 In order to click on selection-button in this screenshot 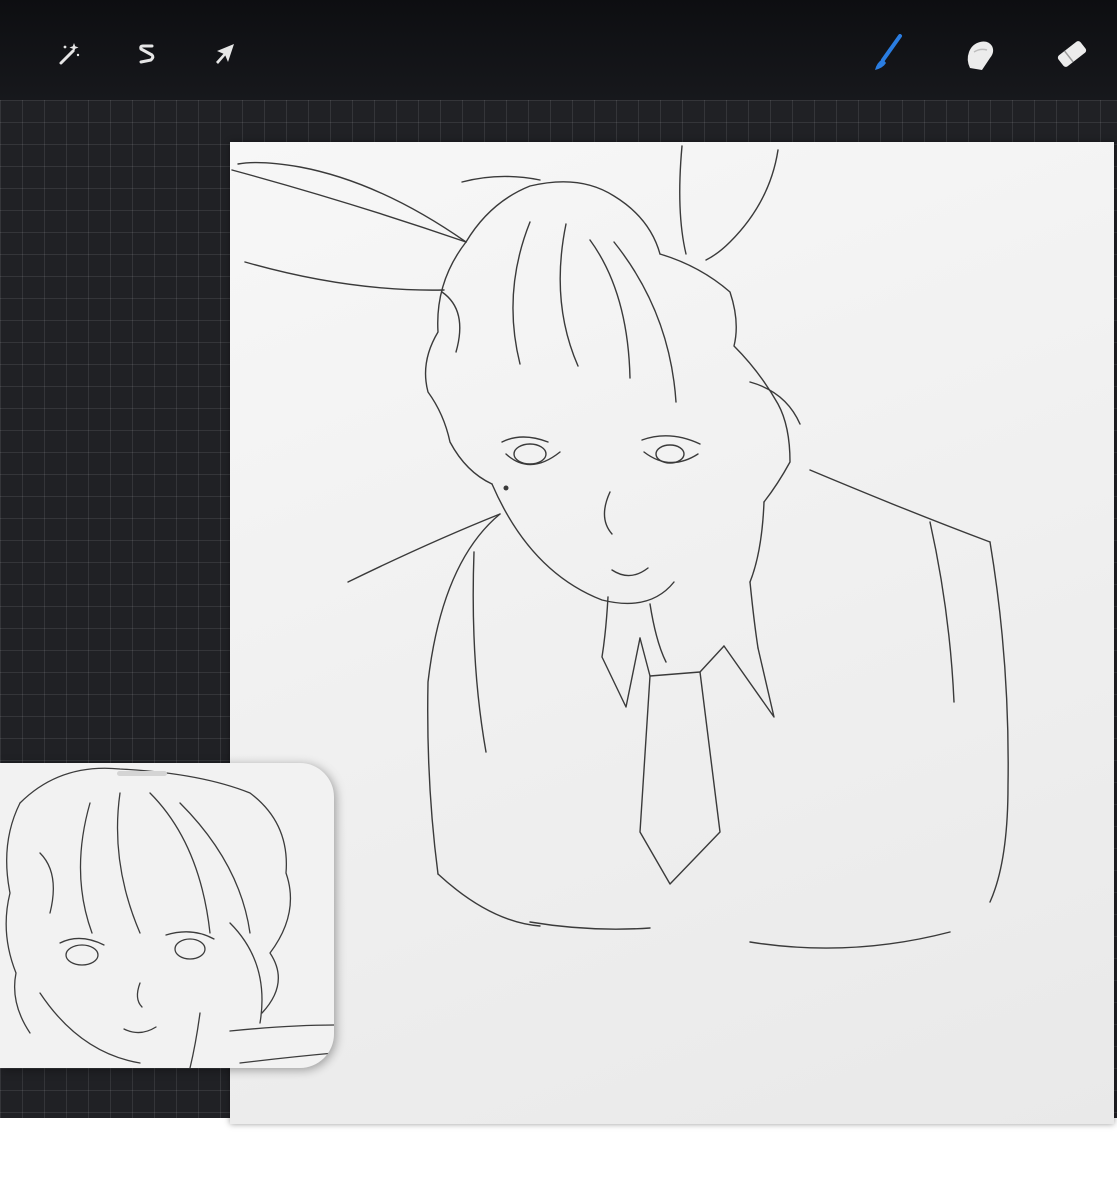, I will do `click(147, 54)`.